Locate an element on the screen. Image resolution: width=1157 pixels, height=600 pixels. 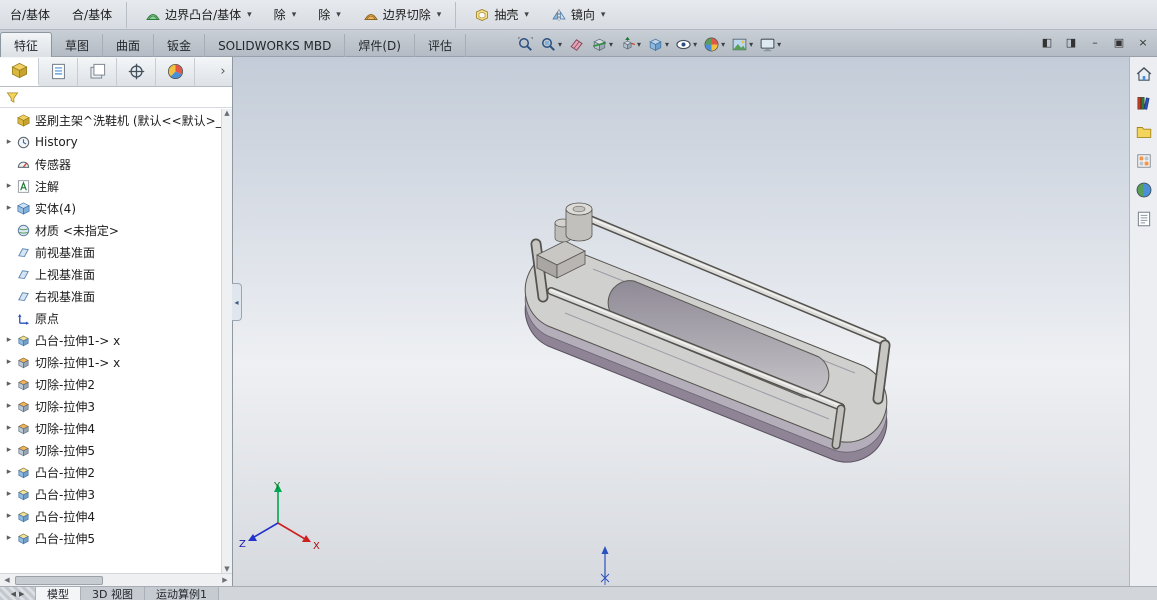
zoom-to-fit-button: ▾ is located at coordinates (525, 44).